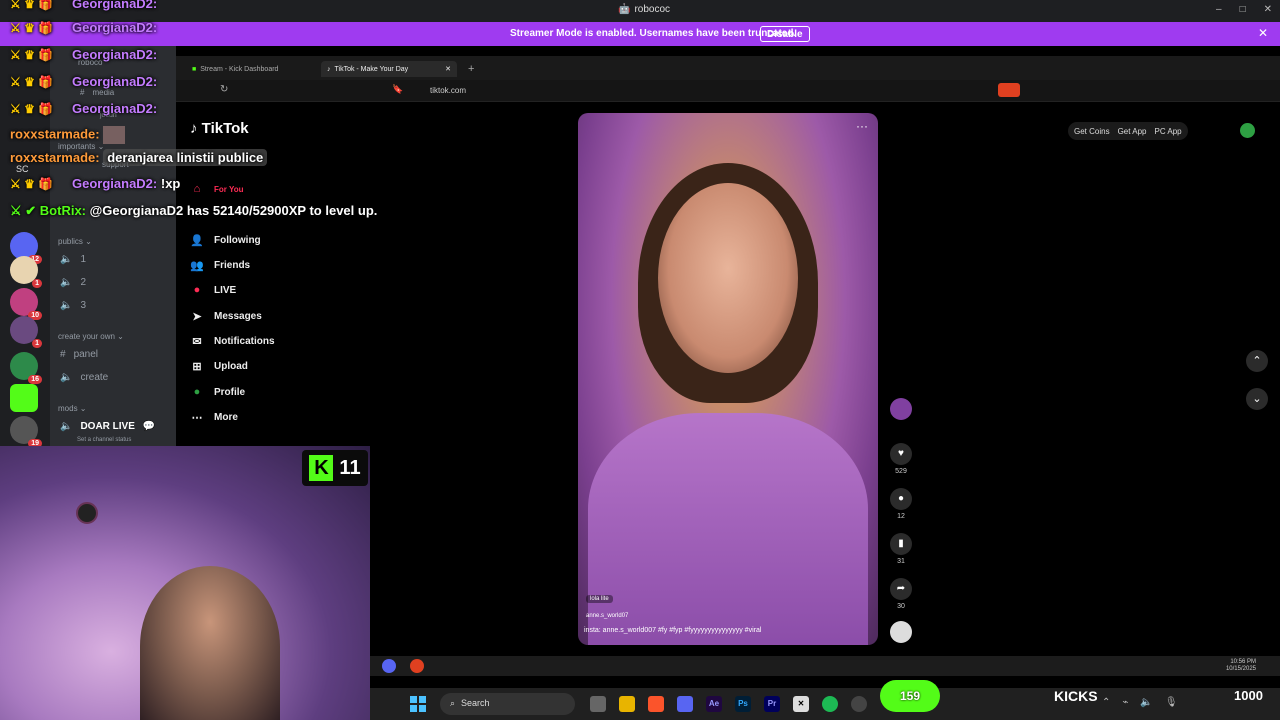 This screenshot has height=720, width=1280. What do you see at coordinates (91, 336) in the screenshot?
I see `category-create-your-own: create your own ⌄` at bounding box center [91, 336].